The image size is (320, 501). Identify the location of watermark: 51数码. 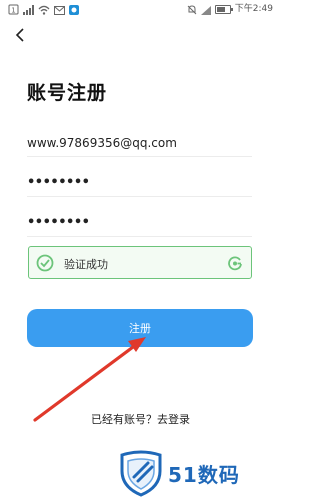
(193, 472).